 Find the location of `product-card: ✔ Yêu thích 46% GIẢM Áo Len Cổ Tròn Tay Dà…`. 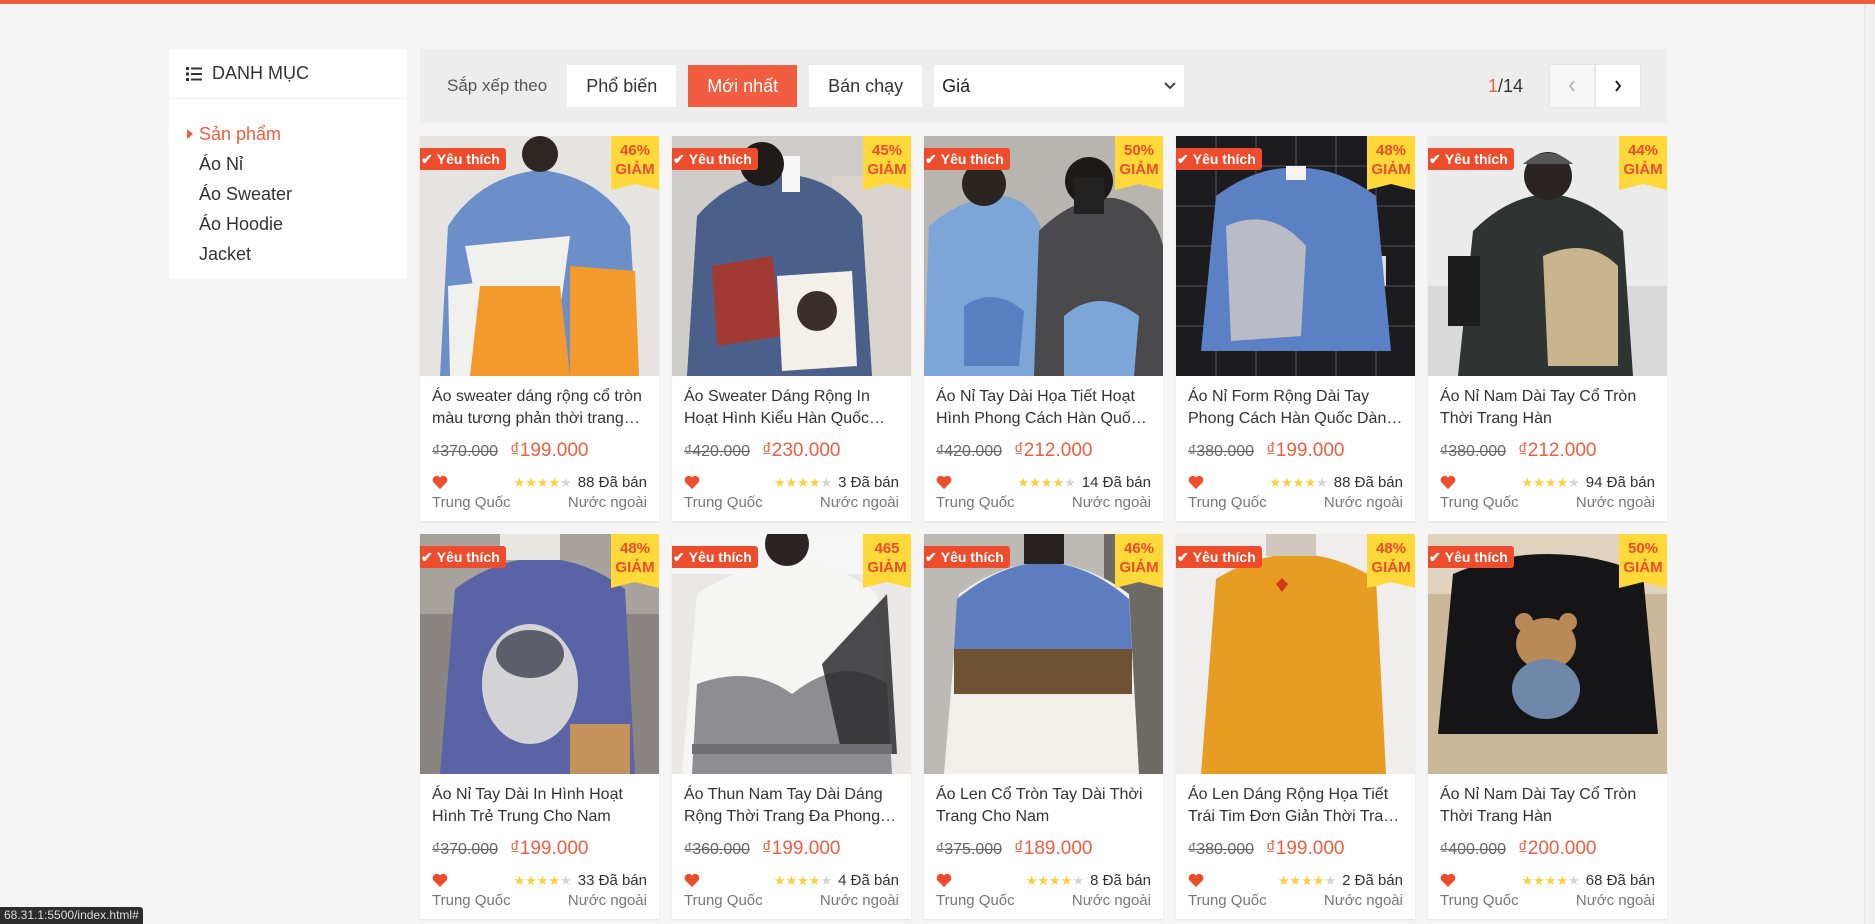

product-card: ✔ Yêu thích 46% GIẢM Áo Len Cổ Tròn Tay Dà… is located at coordinates (1043, 726).